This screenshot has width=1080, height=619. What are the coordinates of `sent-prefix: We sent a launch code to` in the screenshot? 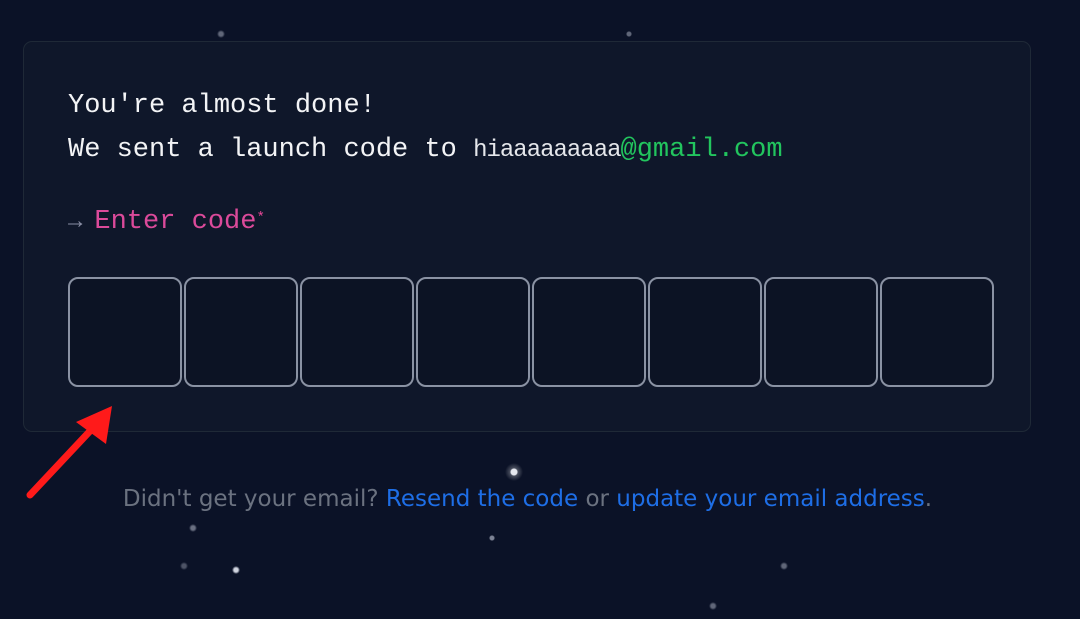 It's located at (262, 150).